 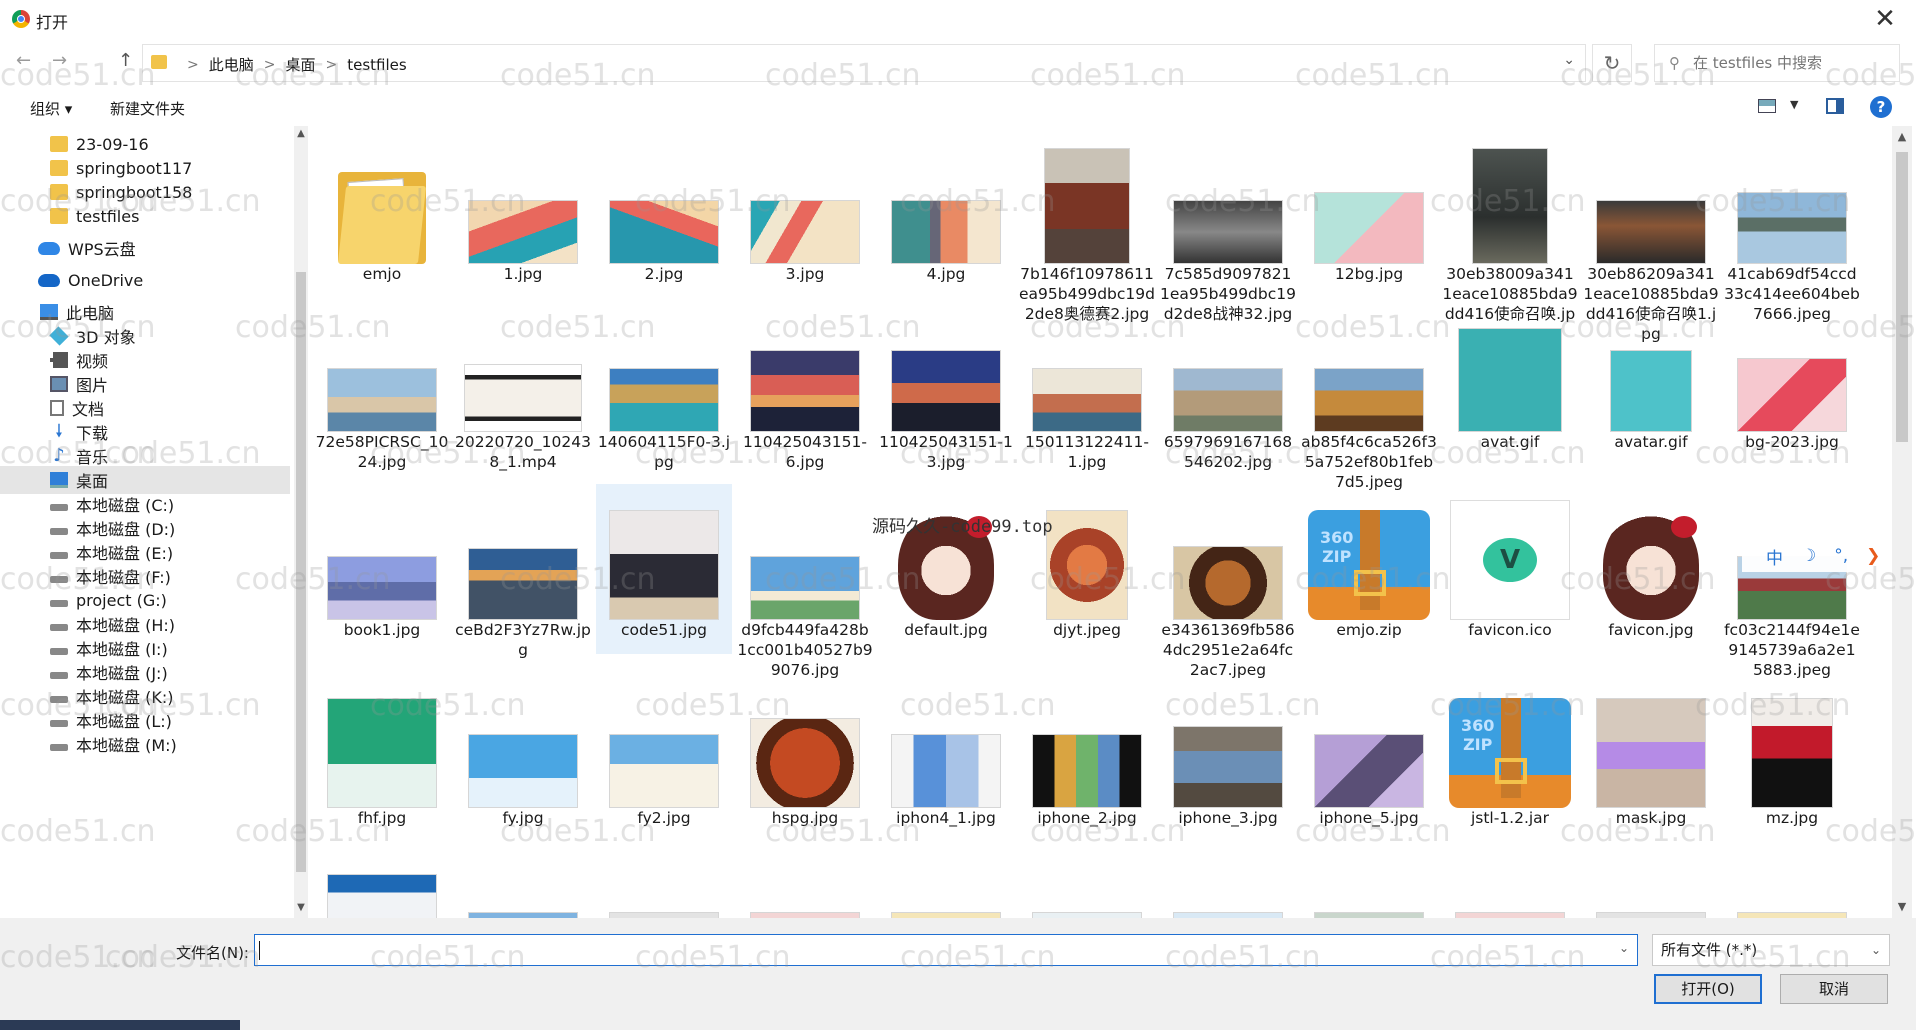 I want to click on file-item: 360 ZIP emjo.zip, so click(x=1369, y=572).